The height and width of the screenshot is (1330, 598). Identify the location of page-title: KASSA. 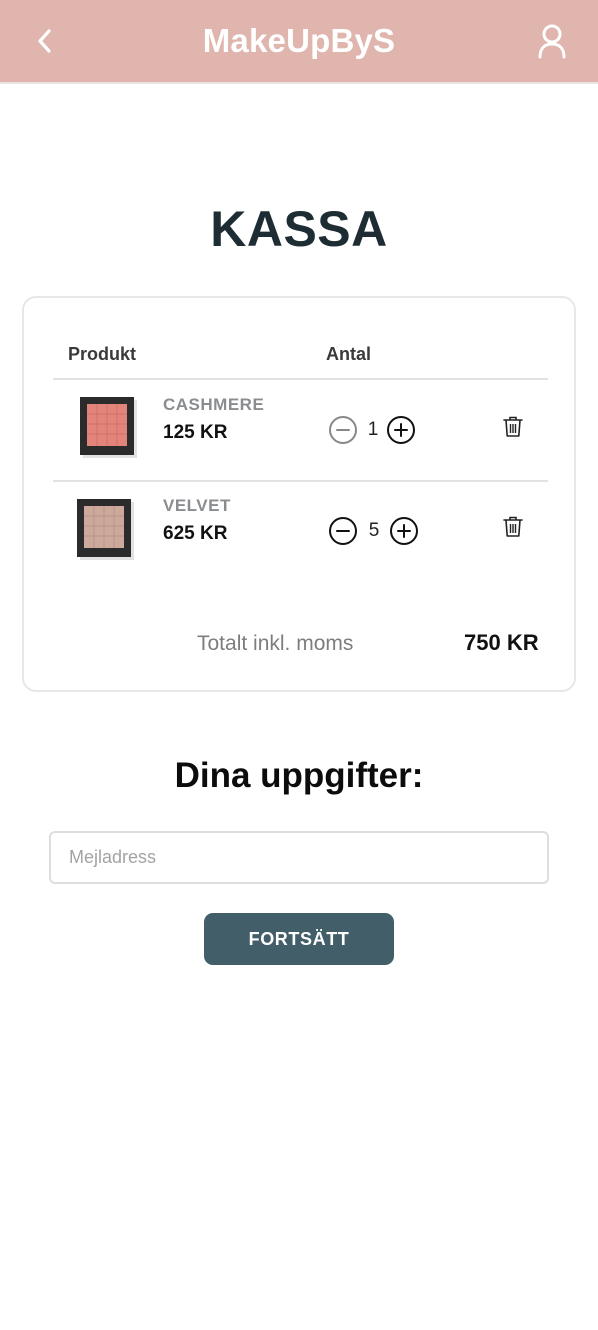
(299, 229).